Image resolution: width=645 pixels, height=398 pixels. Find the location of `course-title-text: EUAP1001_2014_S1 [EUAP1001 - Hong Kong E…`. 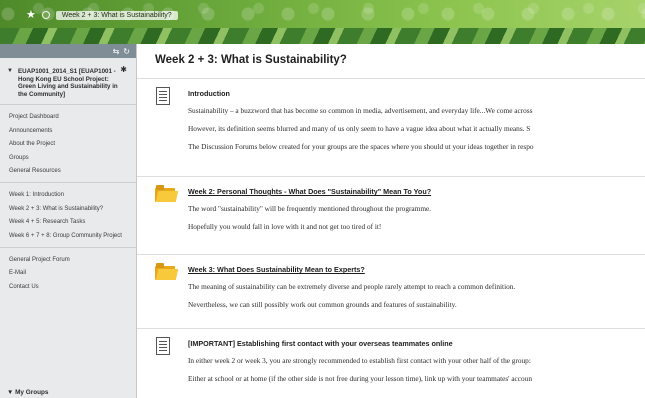

course-title-text: EUAP1001_2014_S1 [EUAP1001 - Hong Kong E… is located at coordinates (68, 83).